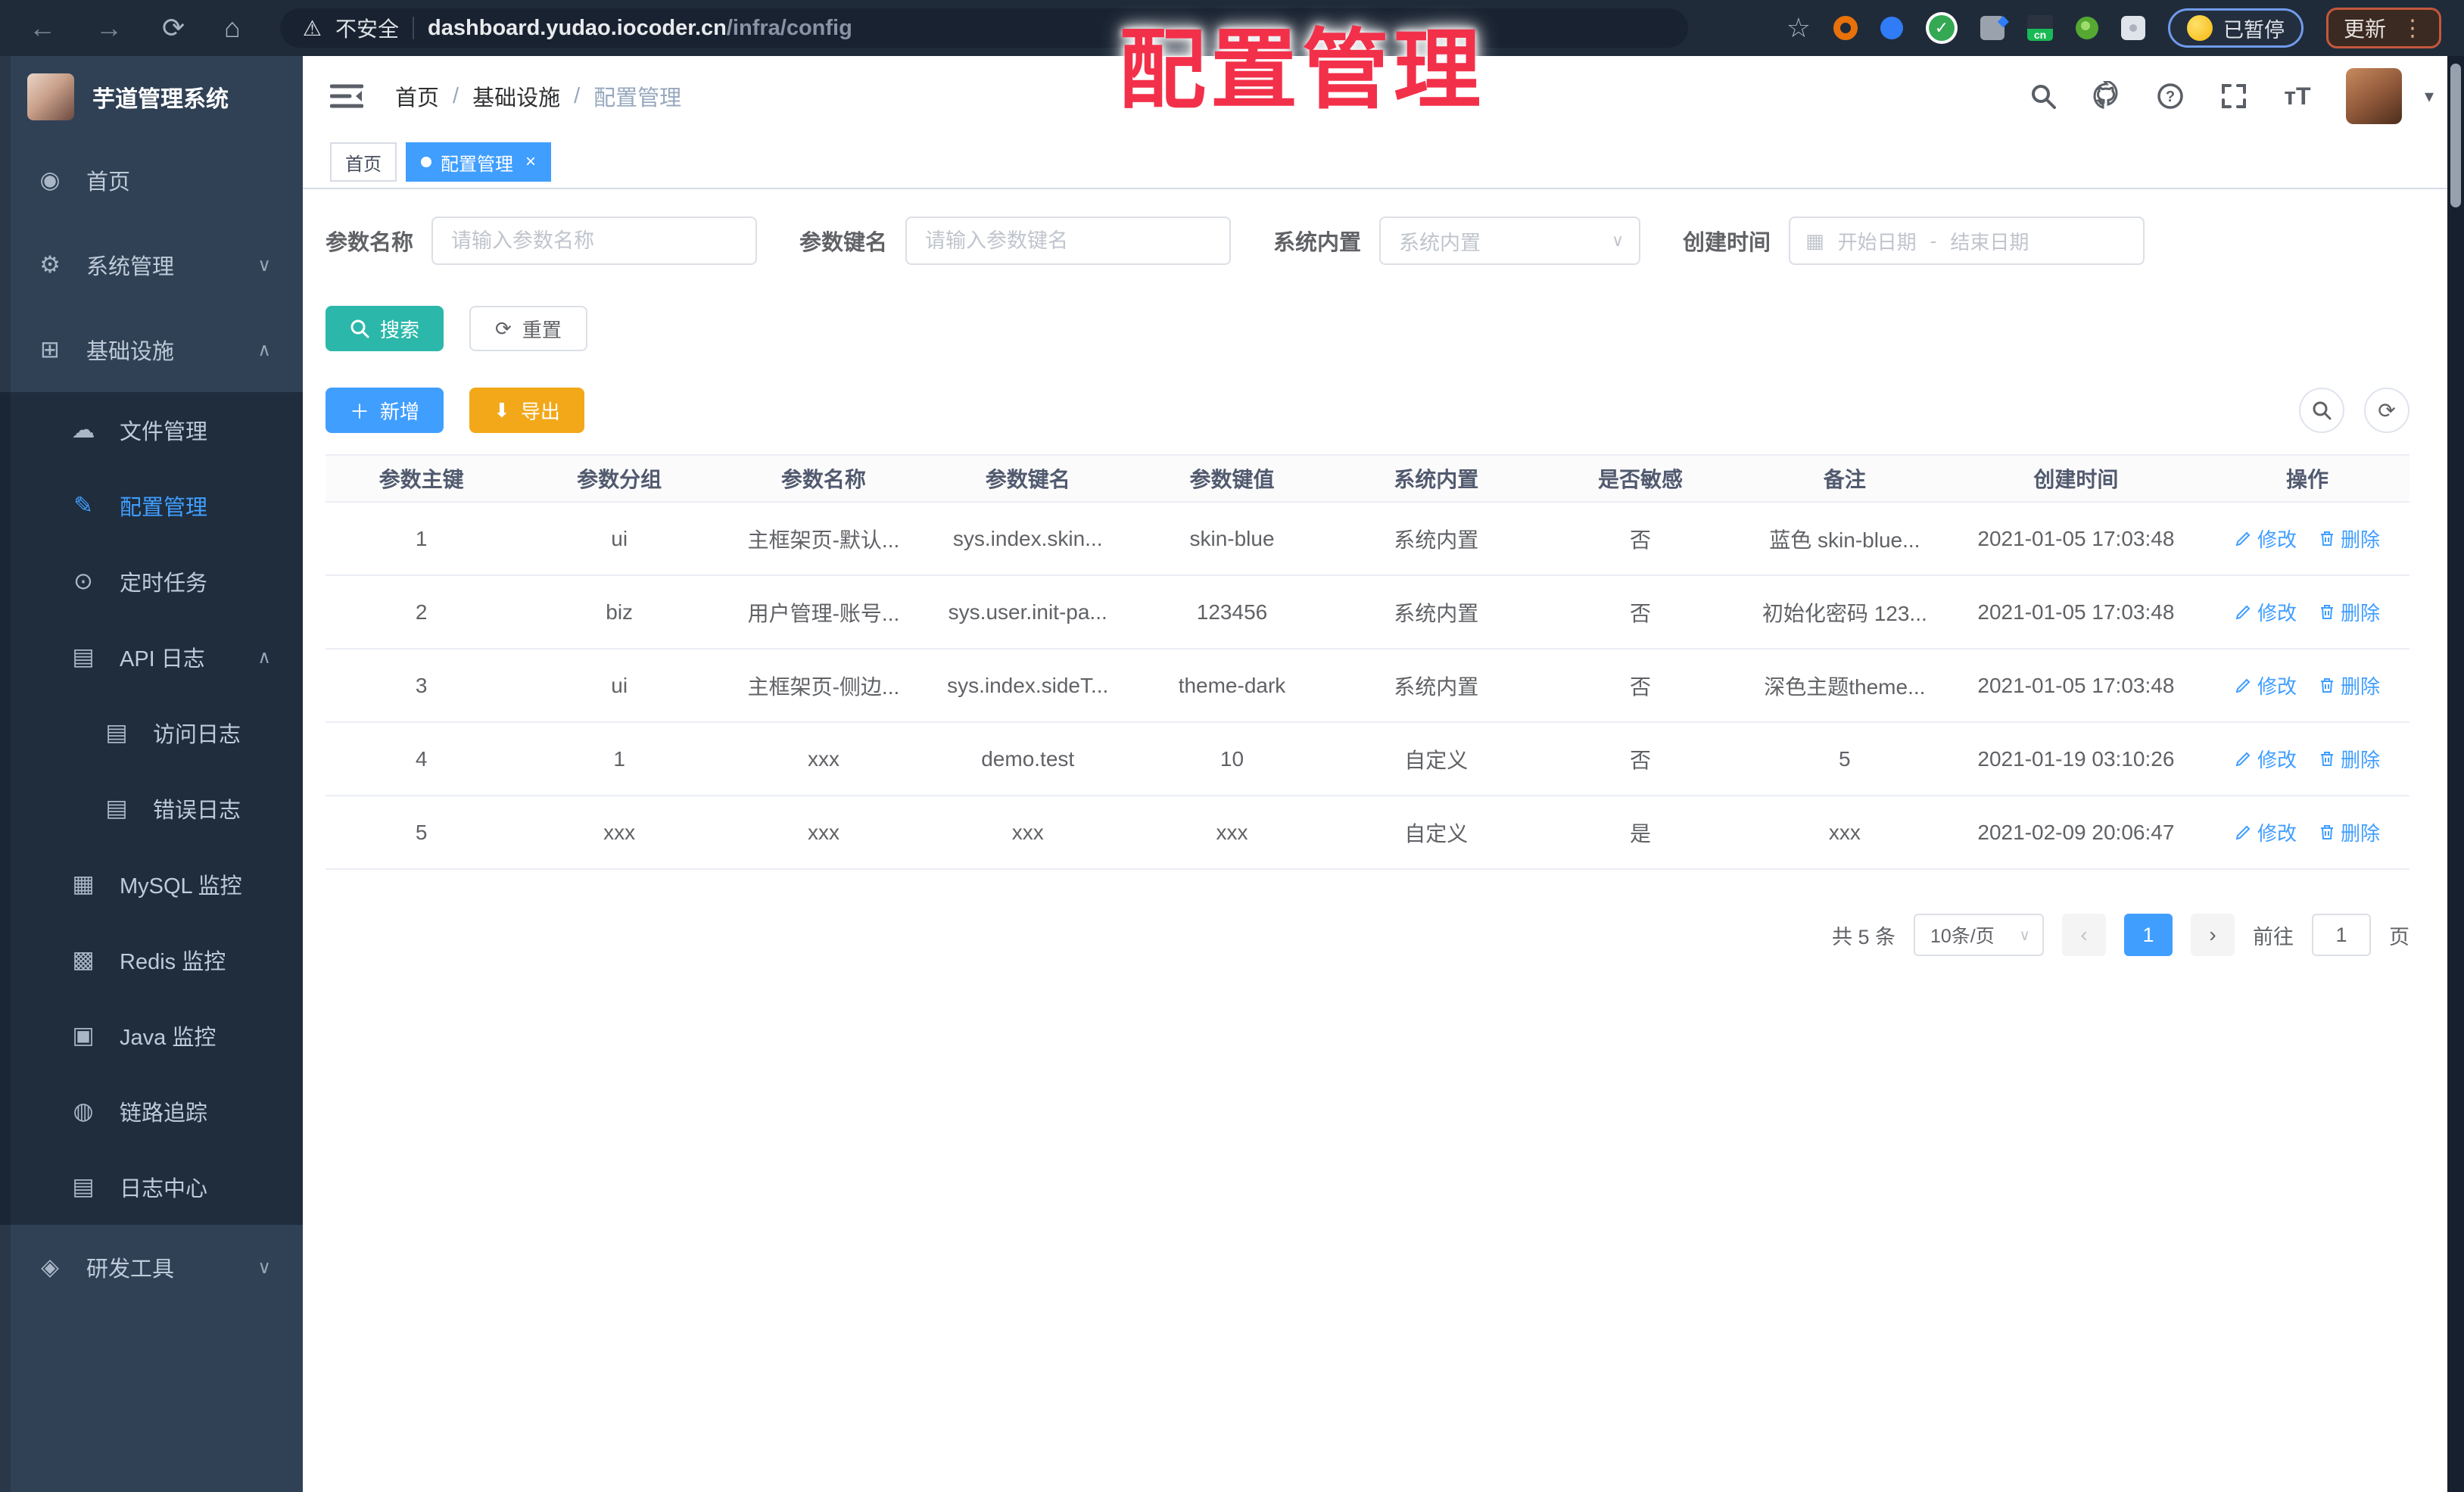 The width and height of the screenshot is (2464, 1492). What do you see at coordinates (173, 28) in the screenshot?
I see `reload-icon: ⟳` at bounding box center [173, 28].